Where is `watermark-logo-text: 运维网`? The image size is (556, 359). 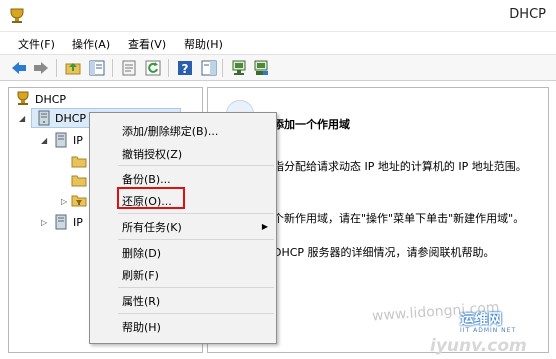 watermark-logo-text: 运维网 is located at coordinates (481, 320).